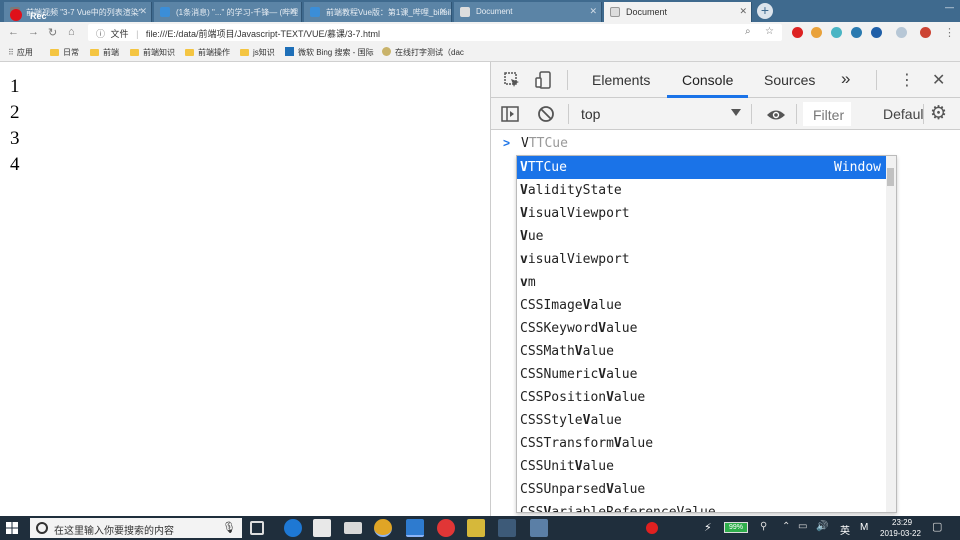  What do you see at coordinates (104, 52) in the screenshot?
I see `bookmark-folder: 前端` at bounding box center [104, 52].